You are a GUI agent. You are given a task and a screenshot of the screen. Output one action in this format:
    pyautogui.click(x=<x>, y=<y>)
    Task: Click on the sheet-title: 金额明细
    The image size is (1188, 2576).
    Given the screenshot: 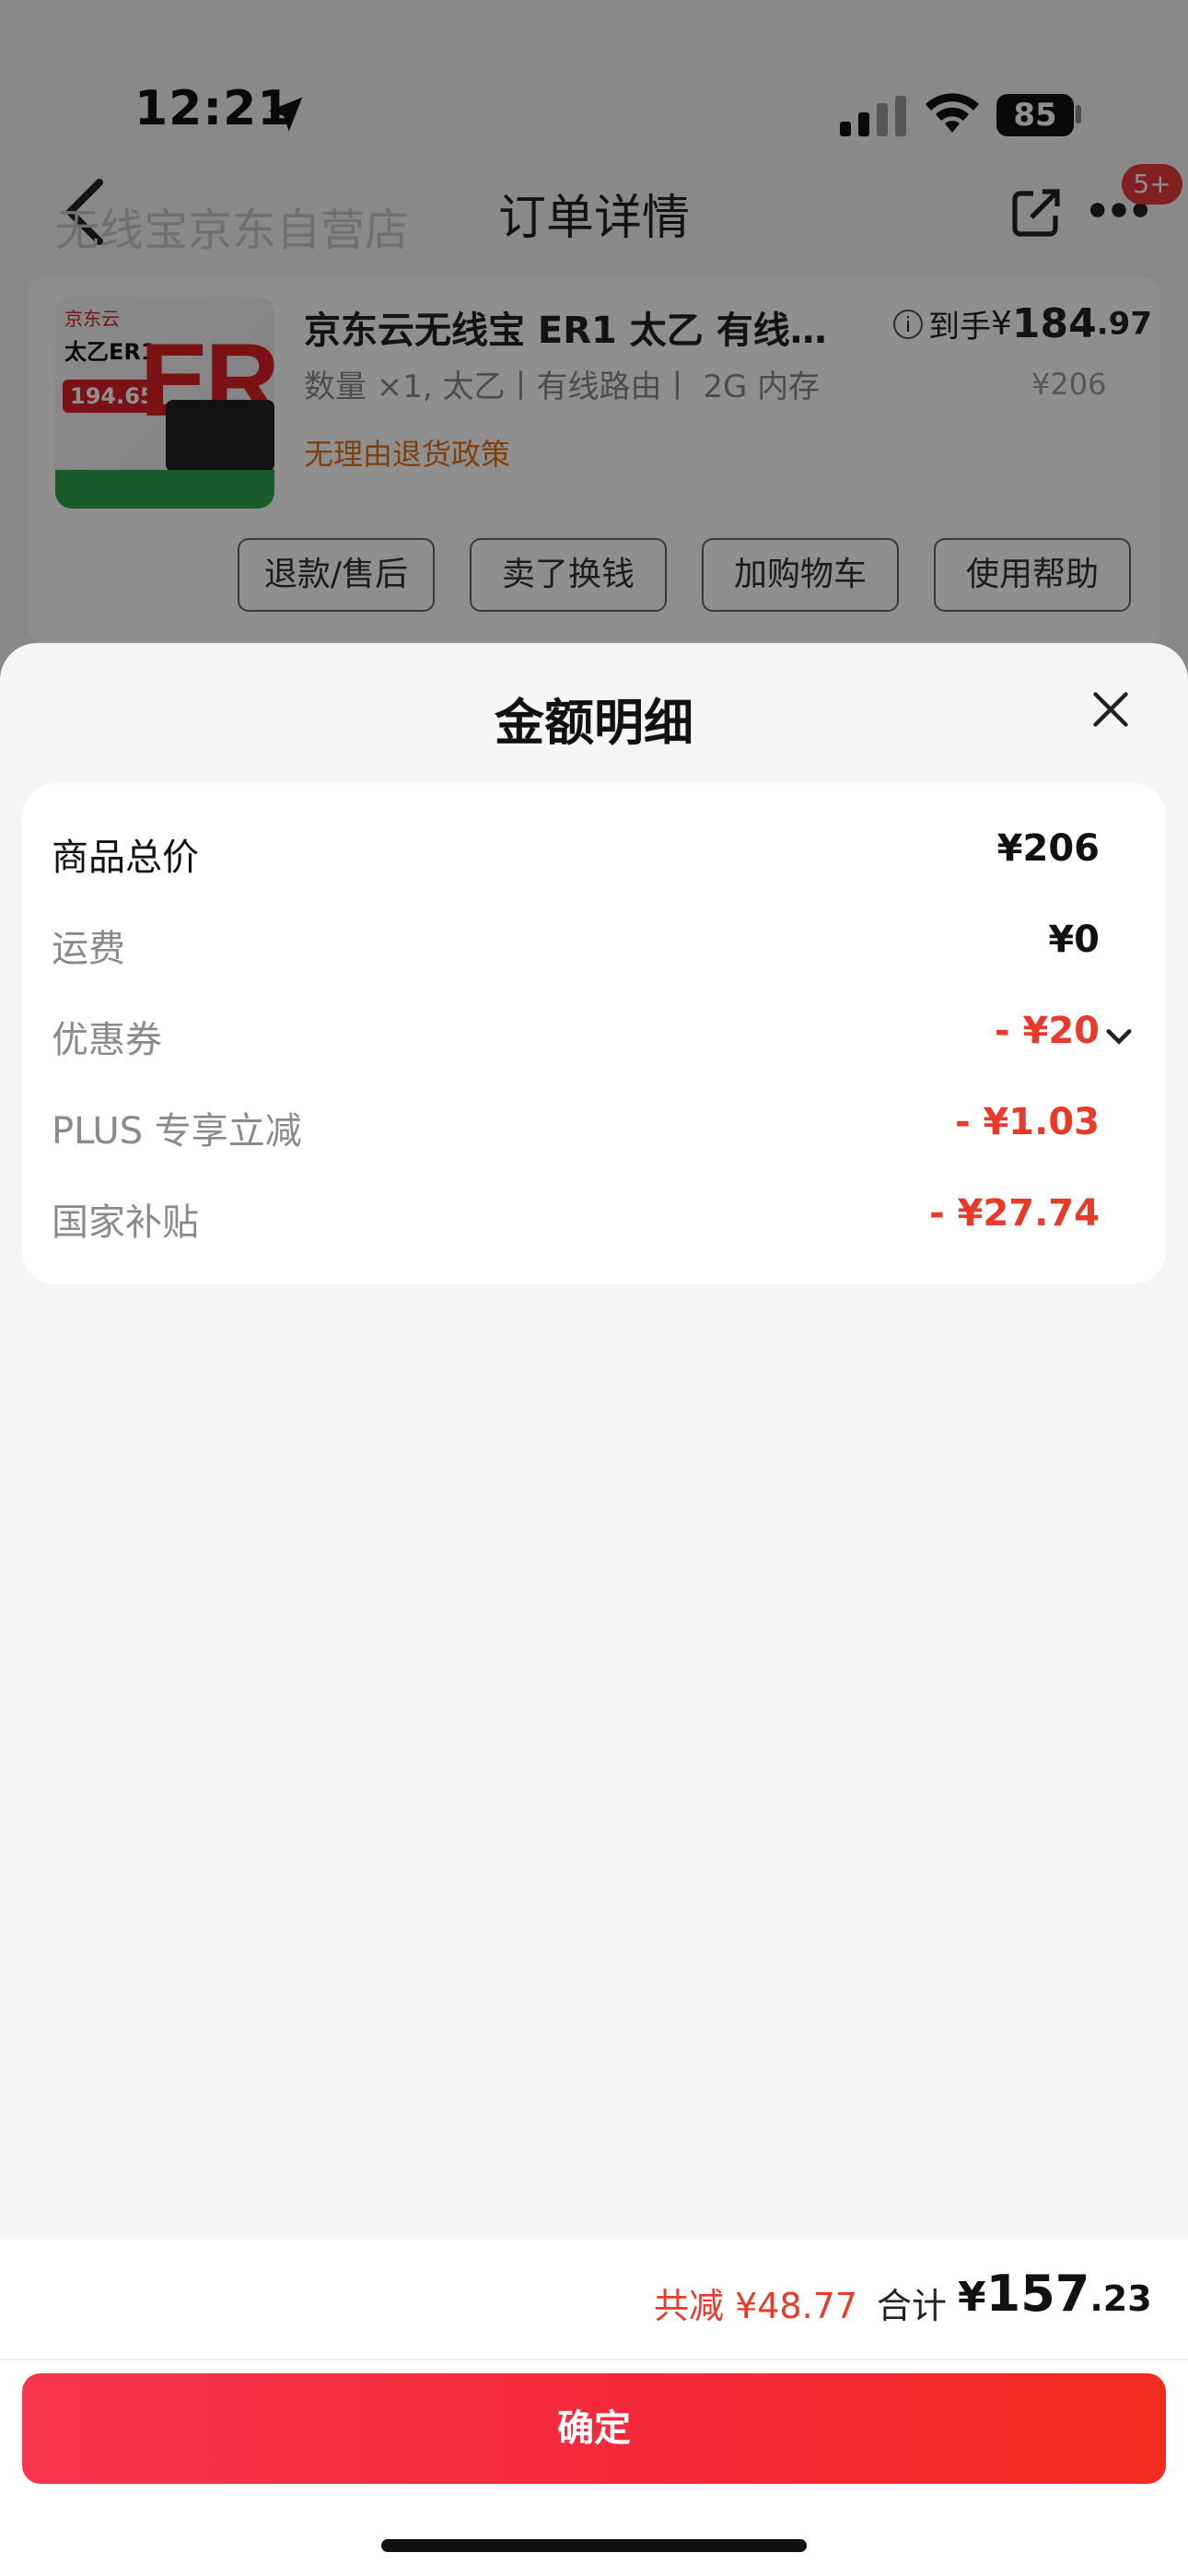 What is the action you would take?
    pyautogui.click(x=594, y=723)
    